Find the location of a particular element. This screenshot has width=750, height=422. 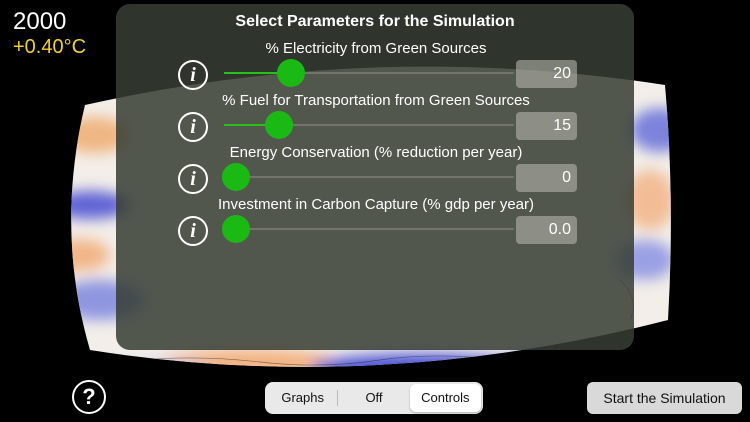

panel-title: Select Parameters for the Simulation is located at coordinates (375, 21).